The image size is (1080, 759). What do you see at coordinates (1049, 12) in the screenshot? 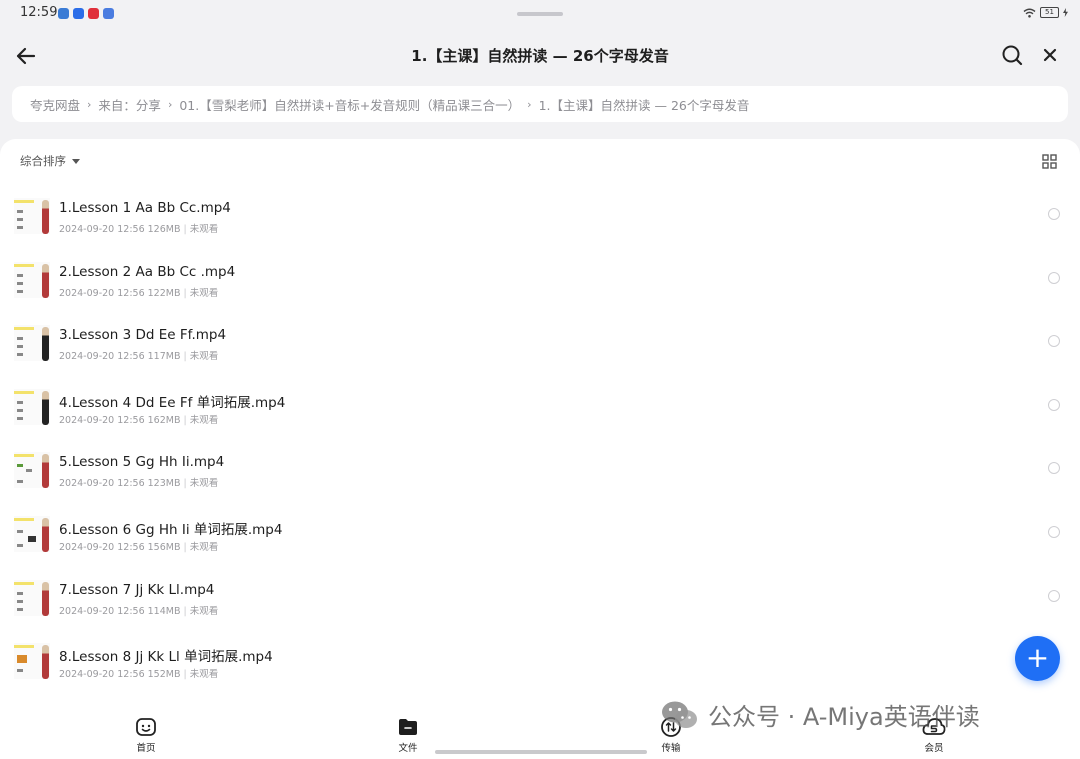
I see `battery-icon: 51` at bounding box center [1049, 12].